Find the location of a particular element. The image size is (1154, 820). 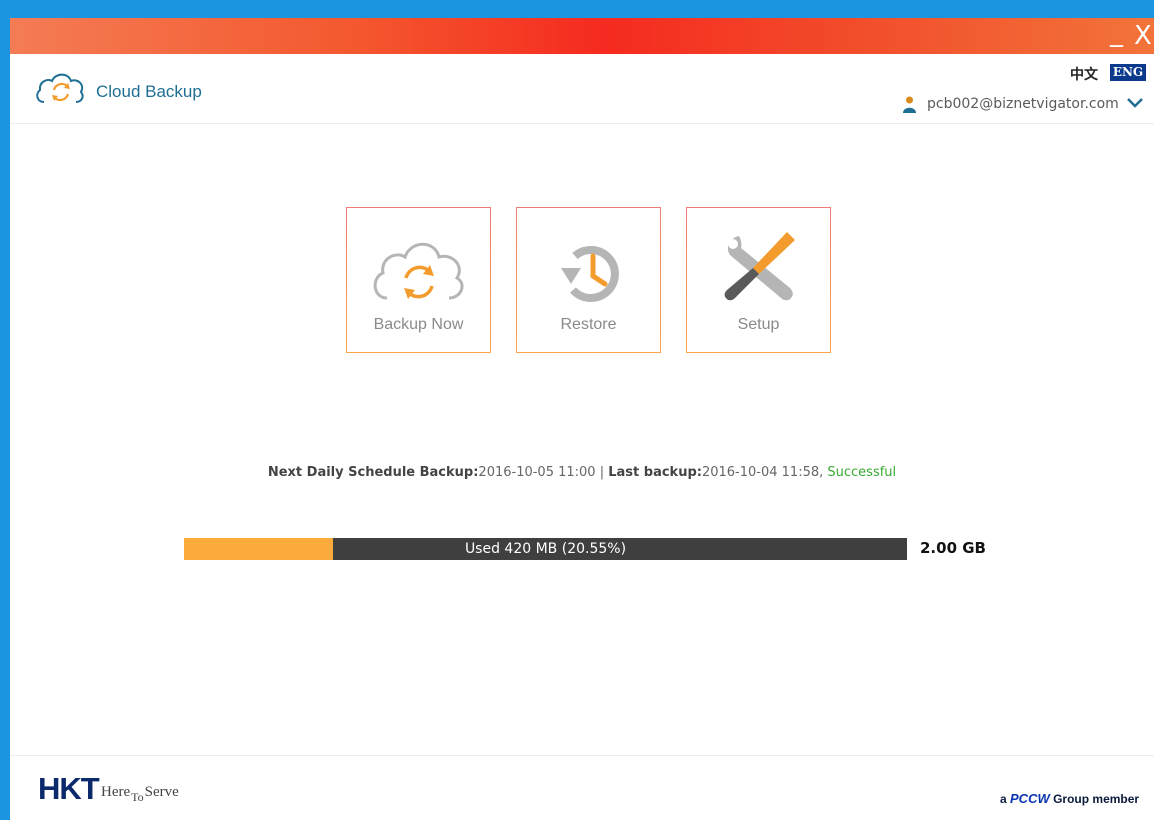

footer-divider is located at coordinates (582, 755).